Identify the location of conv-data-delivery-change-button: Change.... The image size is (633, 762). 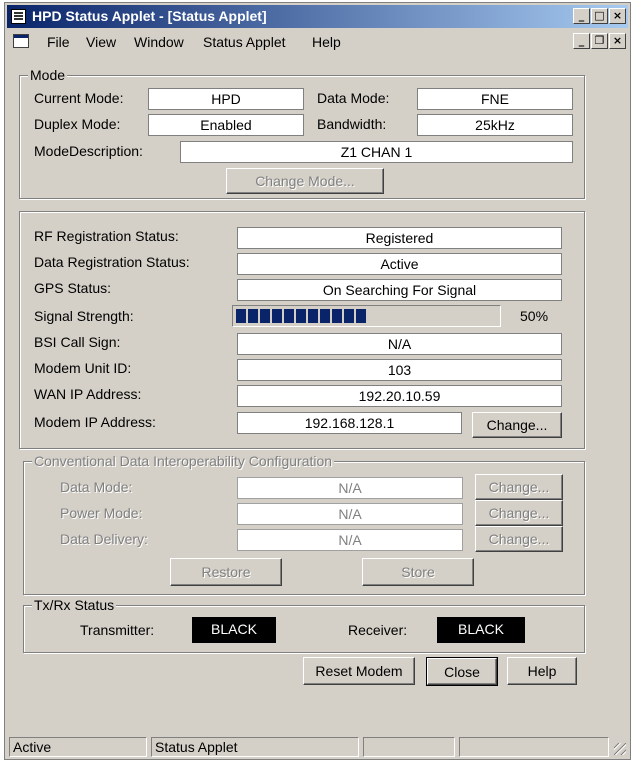
(519, 539).